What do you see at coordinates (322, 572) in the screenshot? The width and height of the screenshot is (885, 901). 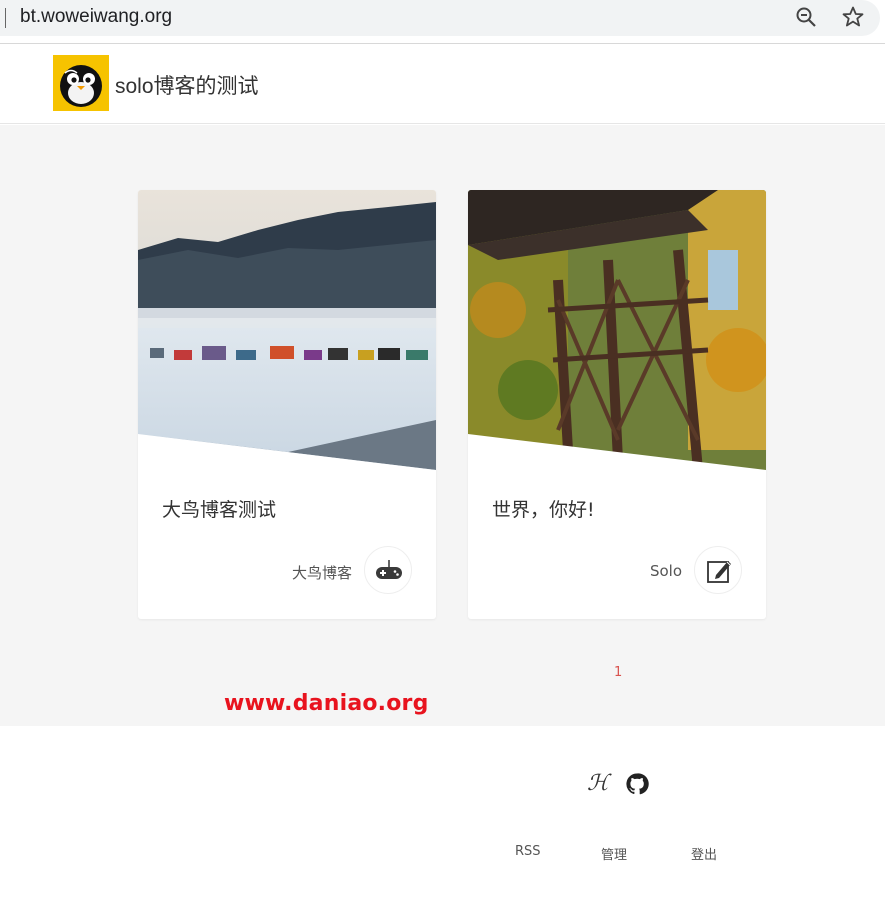 I see `article-author: 大鸟博客` at bounding box center [322, 572].